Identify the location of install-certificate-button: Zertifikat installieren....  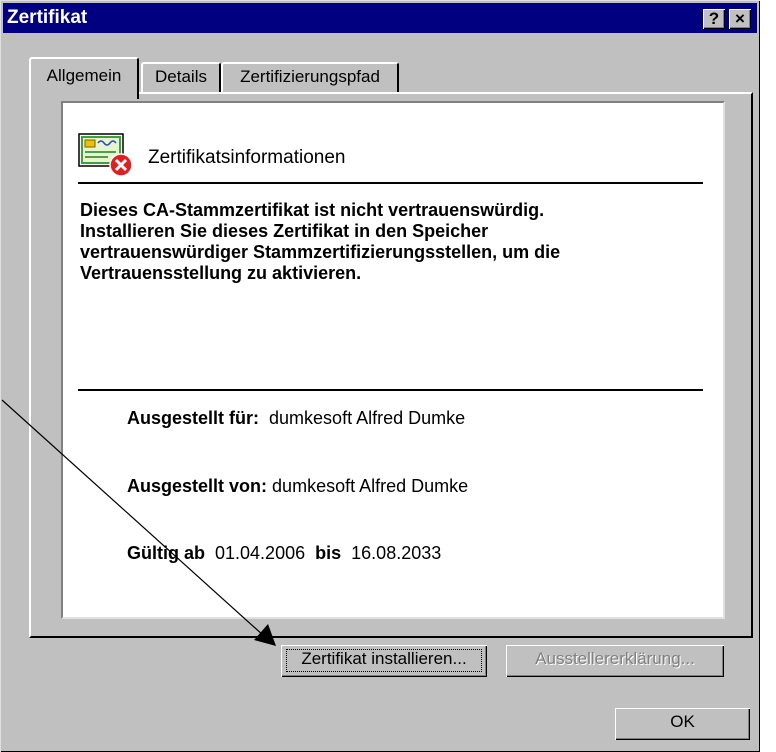
(384, 661).